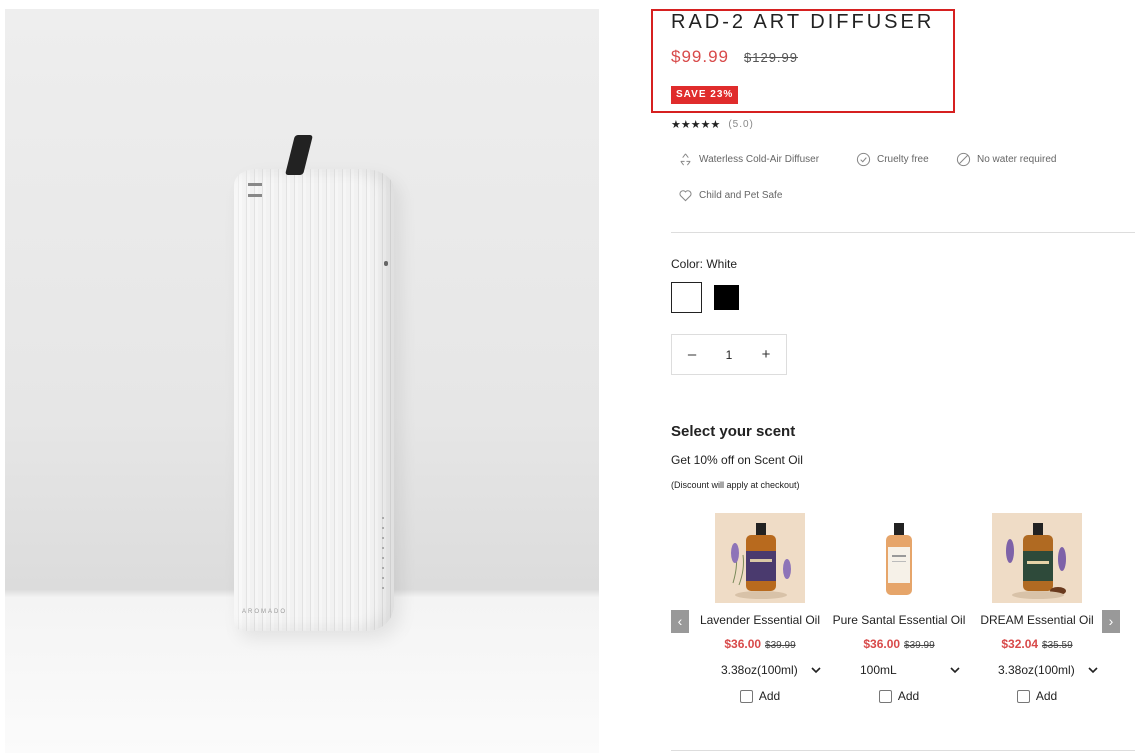 The image size is (1135, 753). Describe the element at coordinates (685, 195) in the screenshot. I see `heart-icon` at that location.